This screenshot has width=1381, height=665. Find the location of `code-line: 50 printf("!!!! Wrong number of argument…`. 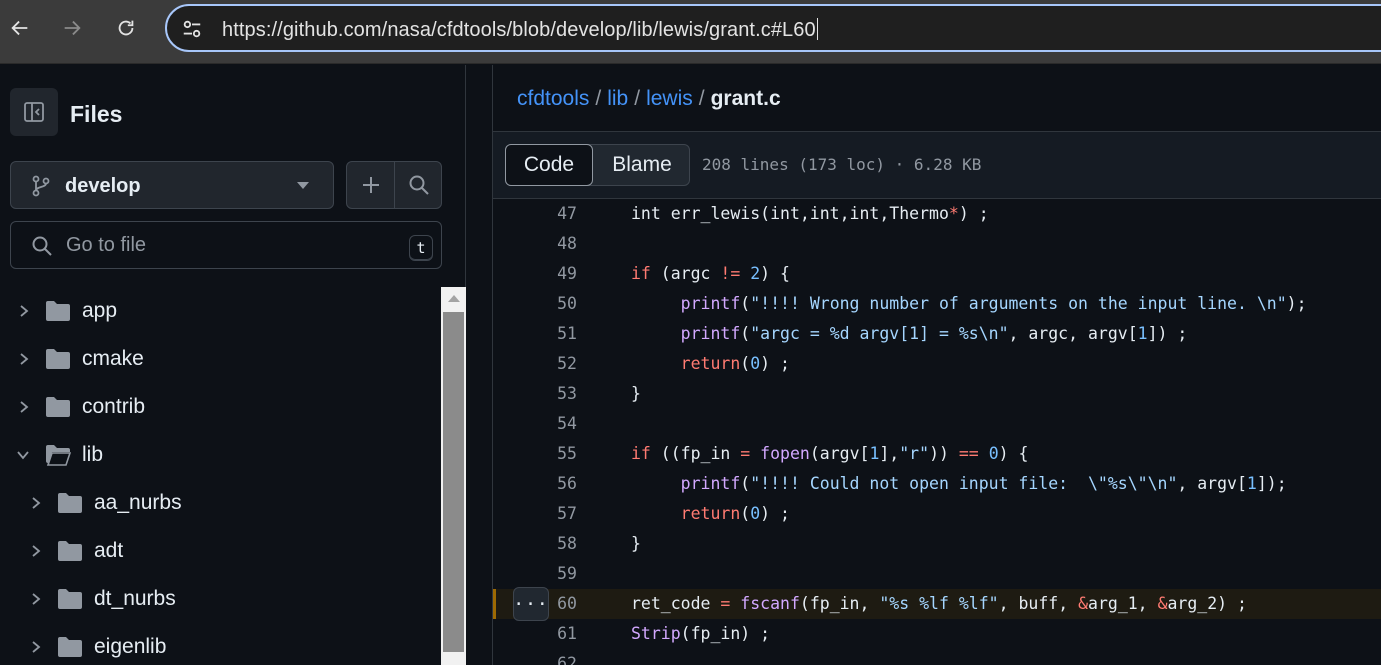

code-line: 50 printf("!!!! Wrong number of argument… is located at coordinates (937, 304).